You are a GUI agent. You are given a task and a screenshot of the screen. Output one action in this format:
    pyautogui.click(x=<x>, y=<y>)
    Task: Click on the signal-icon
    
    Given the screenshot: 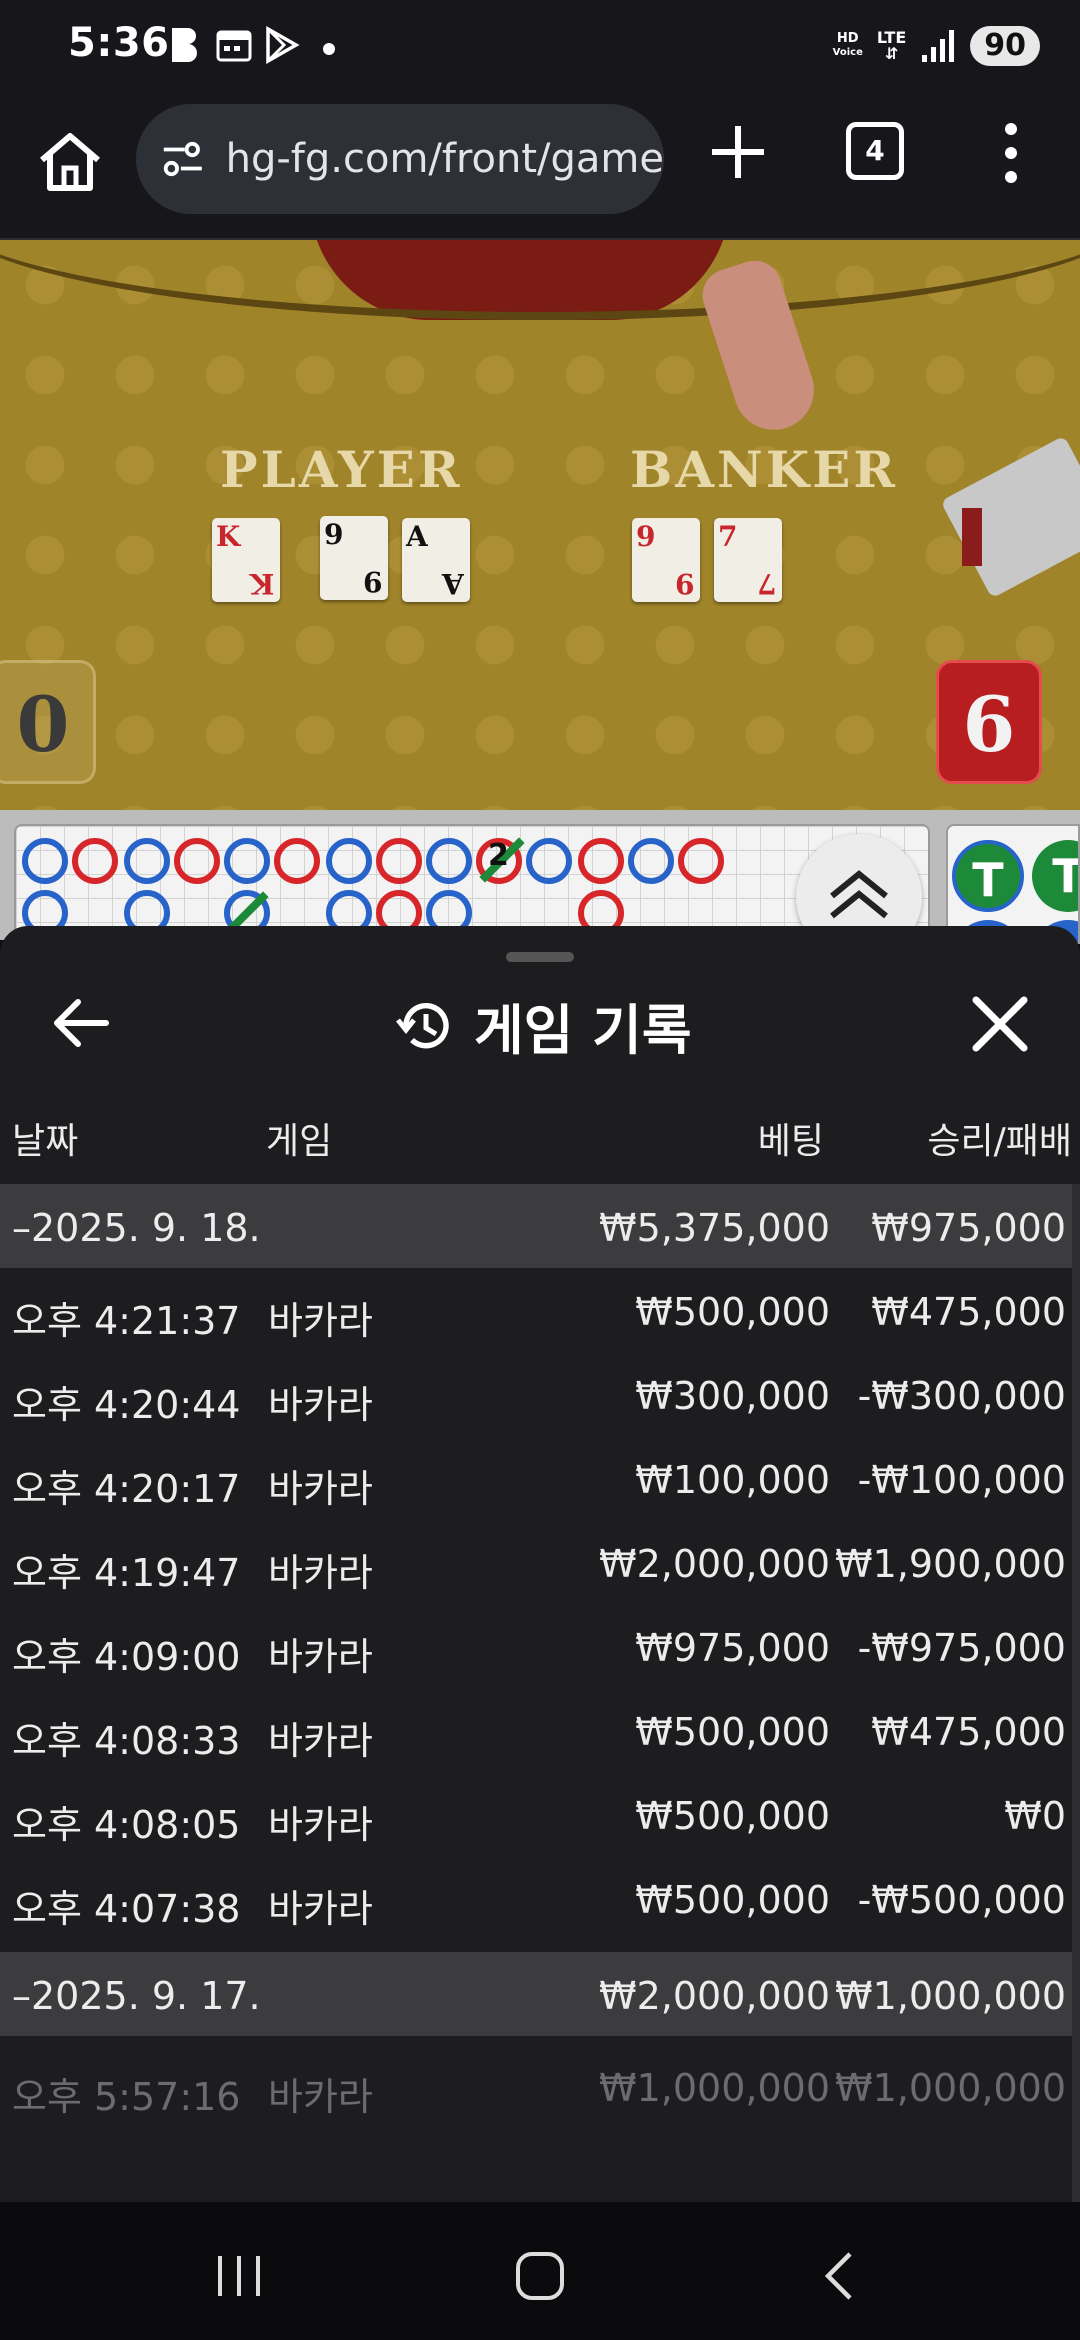 What is the action you would take?
    pyautogui.click(x=938, y=46)
    